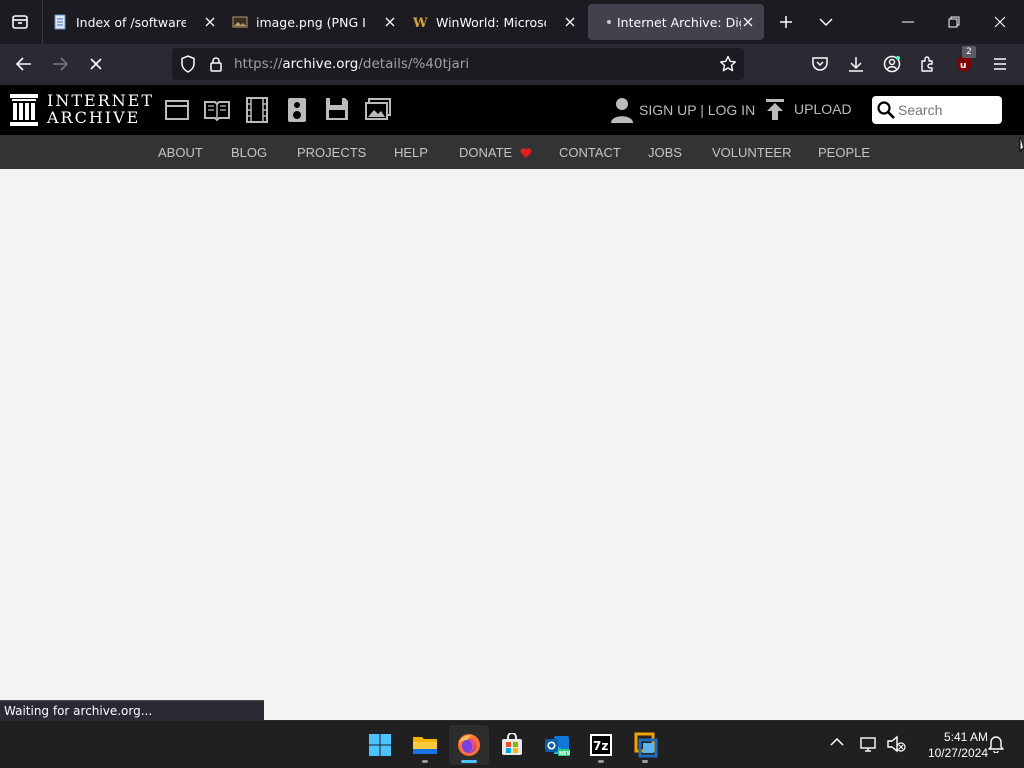 This screenshot has width=1024, height=768. What do you see at coordinates (24, 110) in the screenshot?
I see `ia-logo` at bounding box center [24, 110].